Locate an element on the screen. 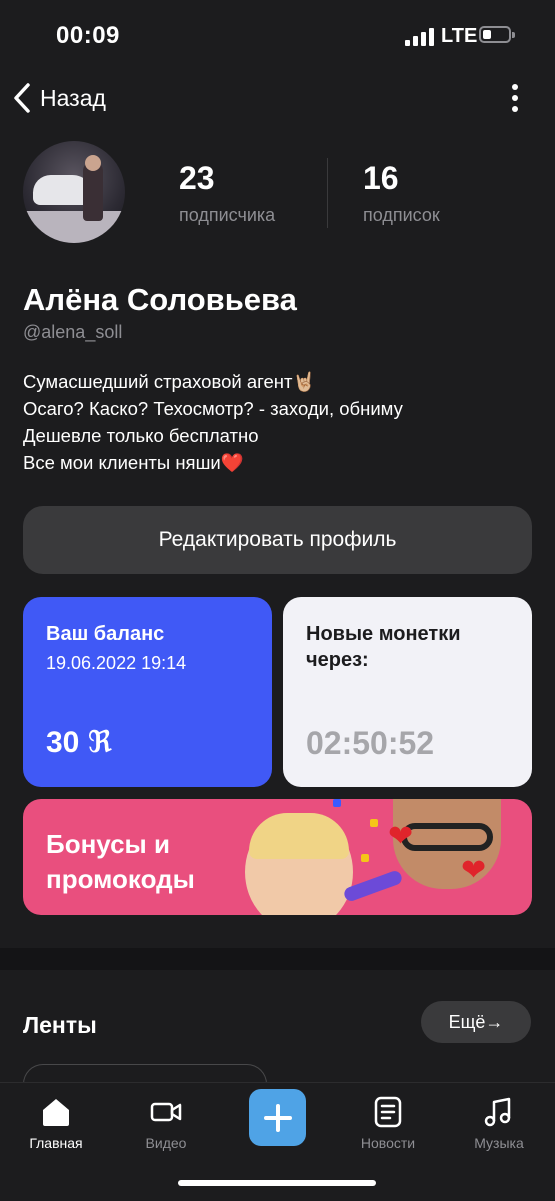  battery-icon is located at coordinates (495, 34).